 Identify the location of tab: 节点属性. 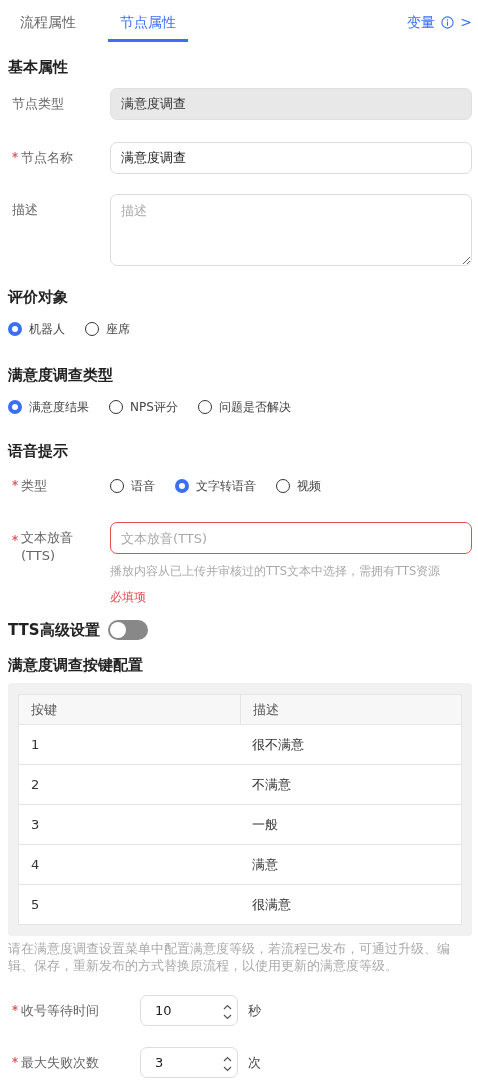
(148, 21).